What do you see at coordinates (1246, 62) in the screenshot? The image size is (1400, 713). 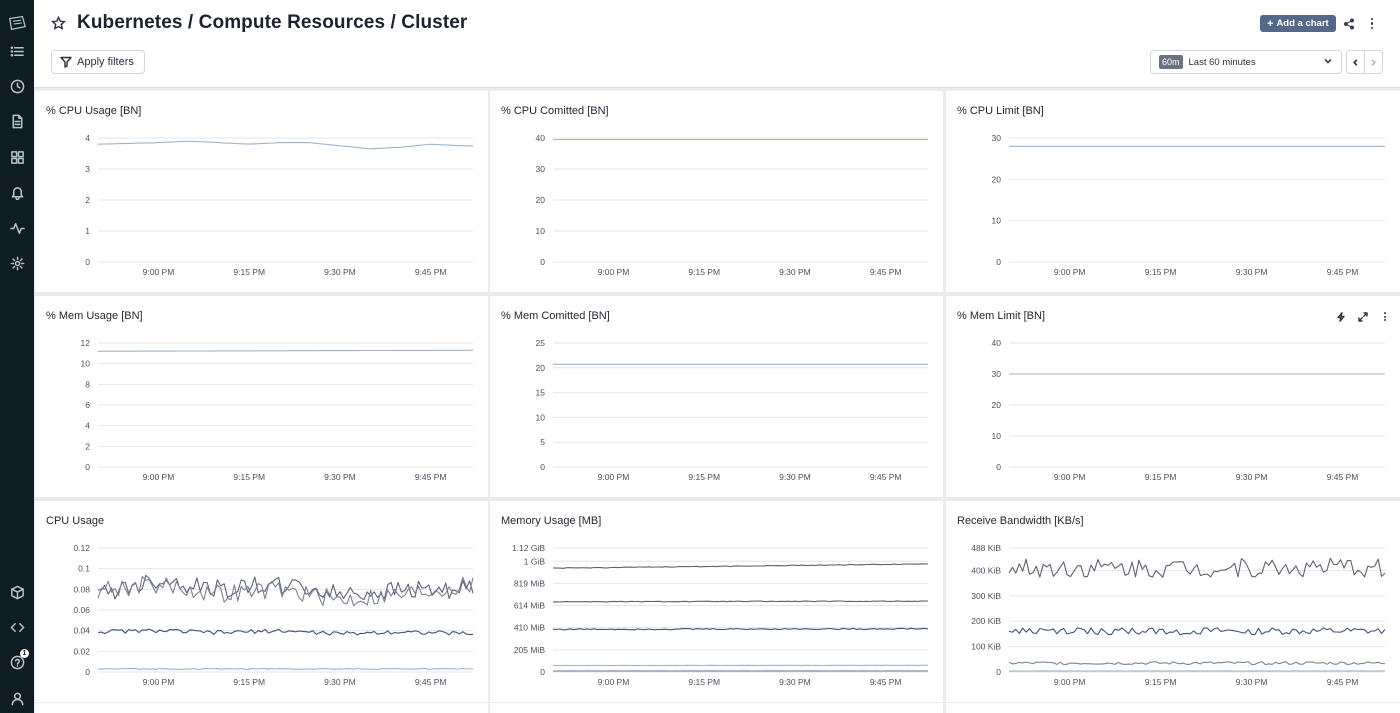 I see `time-range-picker: 60m Last 60 minutes` at bounding box center [1246, 62].